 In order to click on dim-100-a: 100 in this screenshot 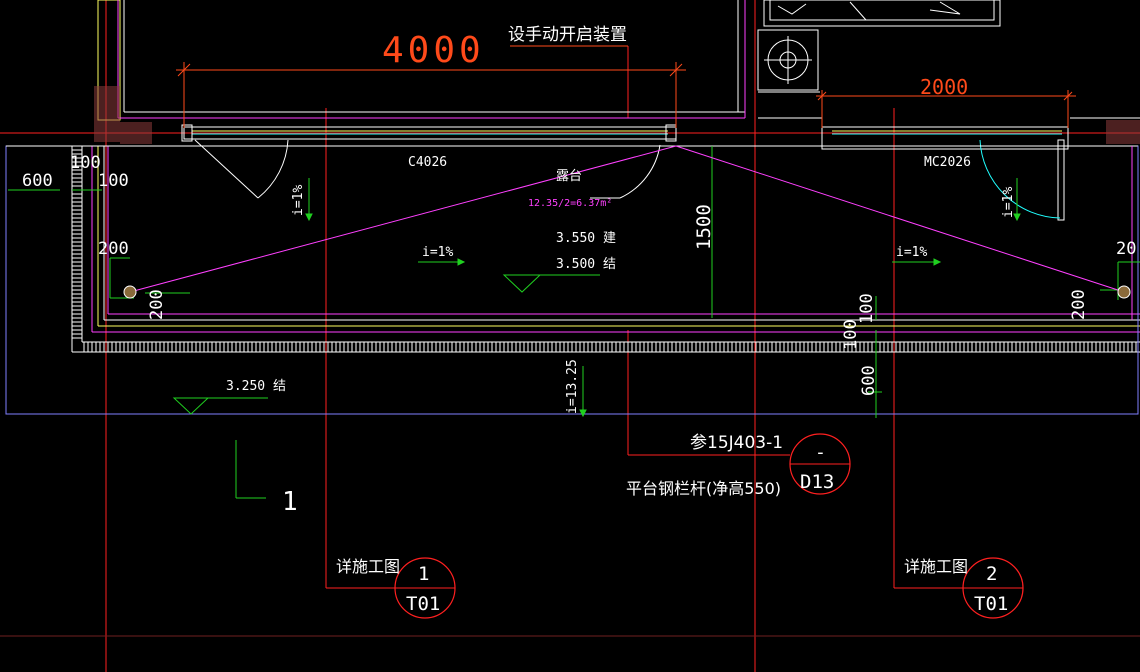, I will do `click(85, 163)`.